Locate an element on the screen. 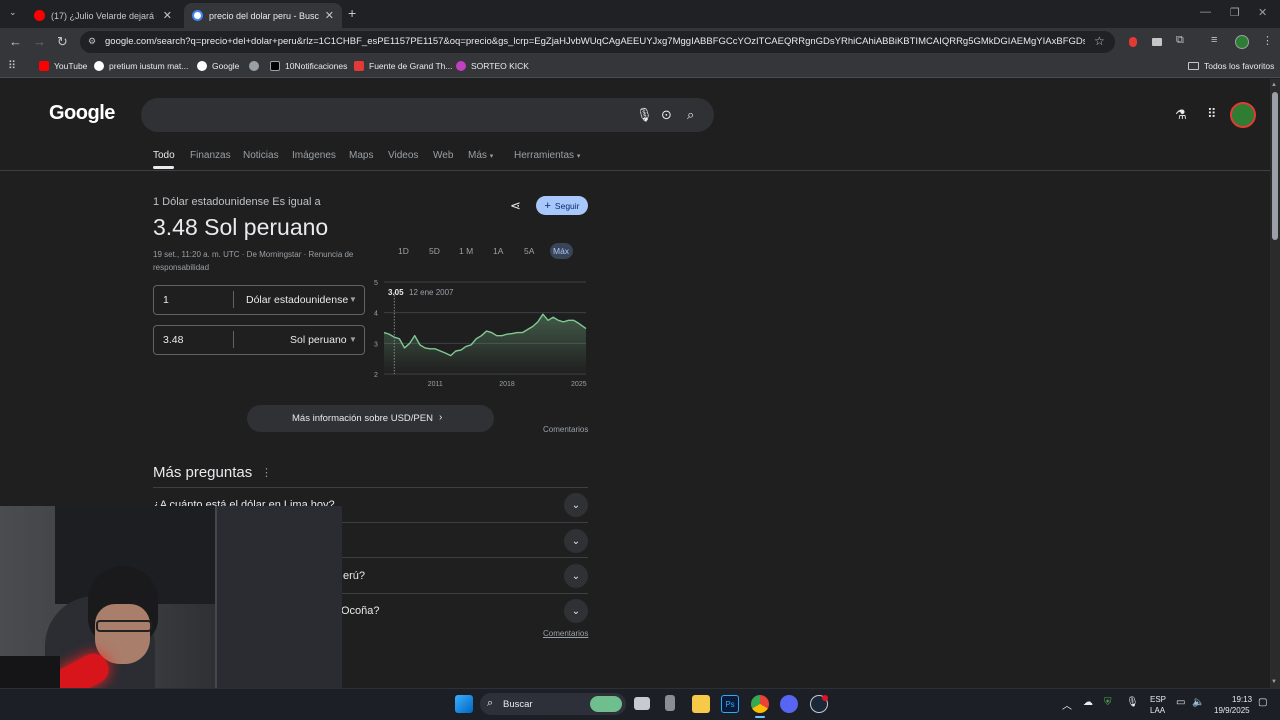 Image resolution: width=1280 pixels, height=720 pixels. restore-icon: ❐ is located at coordinates (1235, 12).